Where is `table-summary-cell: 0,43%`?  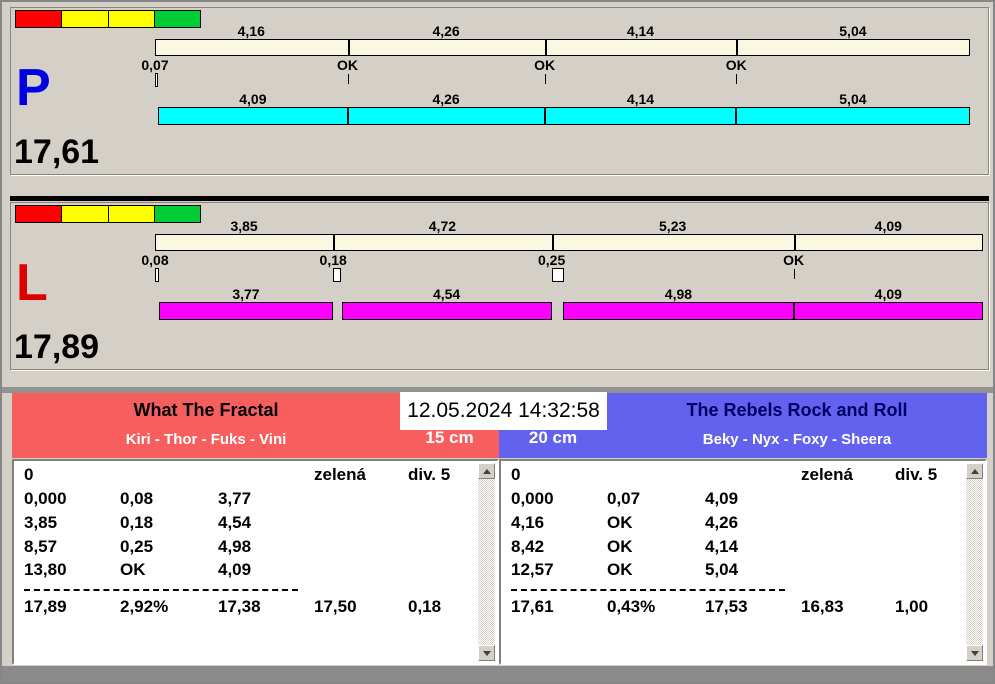
table-summary-cell: 0,43% is located at coordinates (631, 606).